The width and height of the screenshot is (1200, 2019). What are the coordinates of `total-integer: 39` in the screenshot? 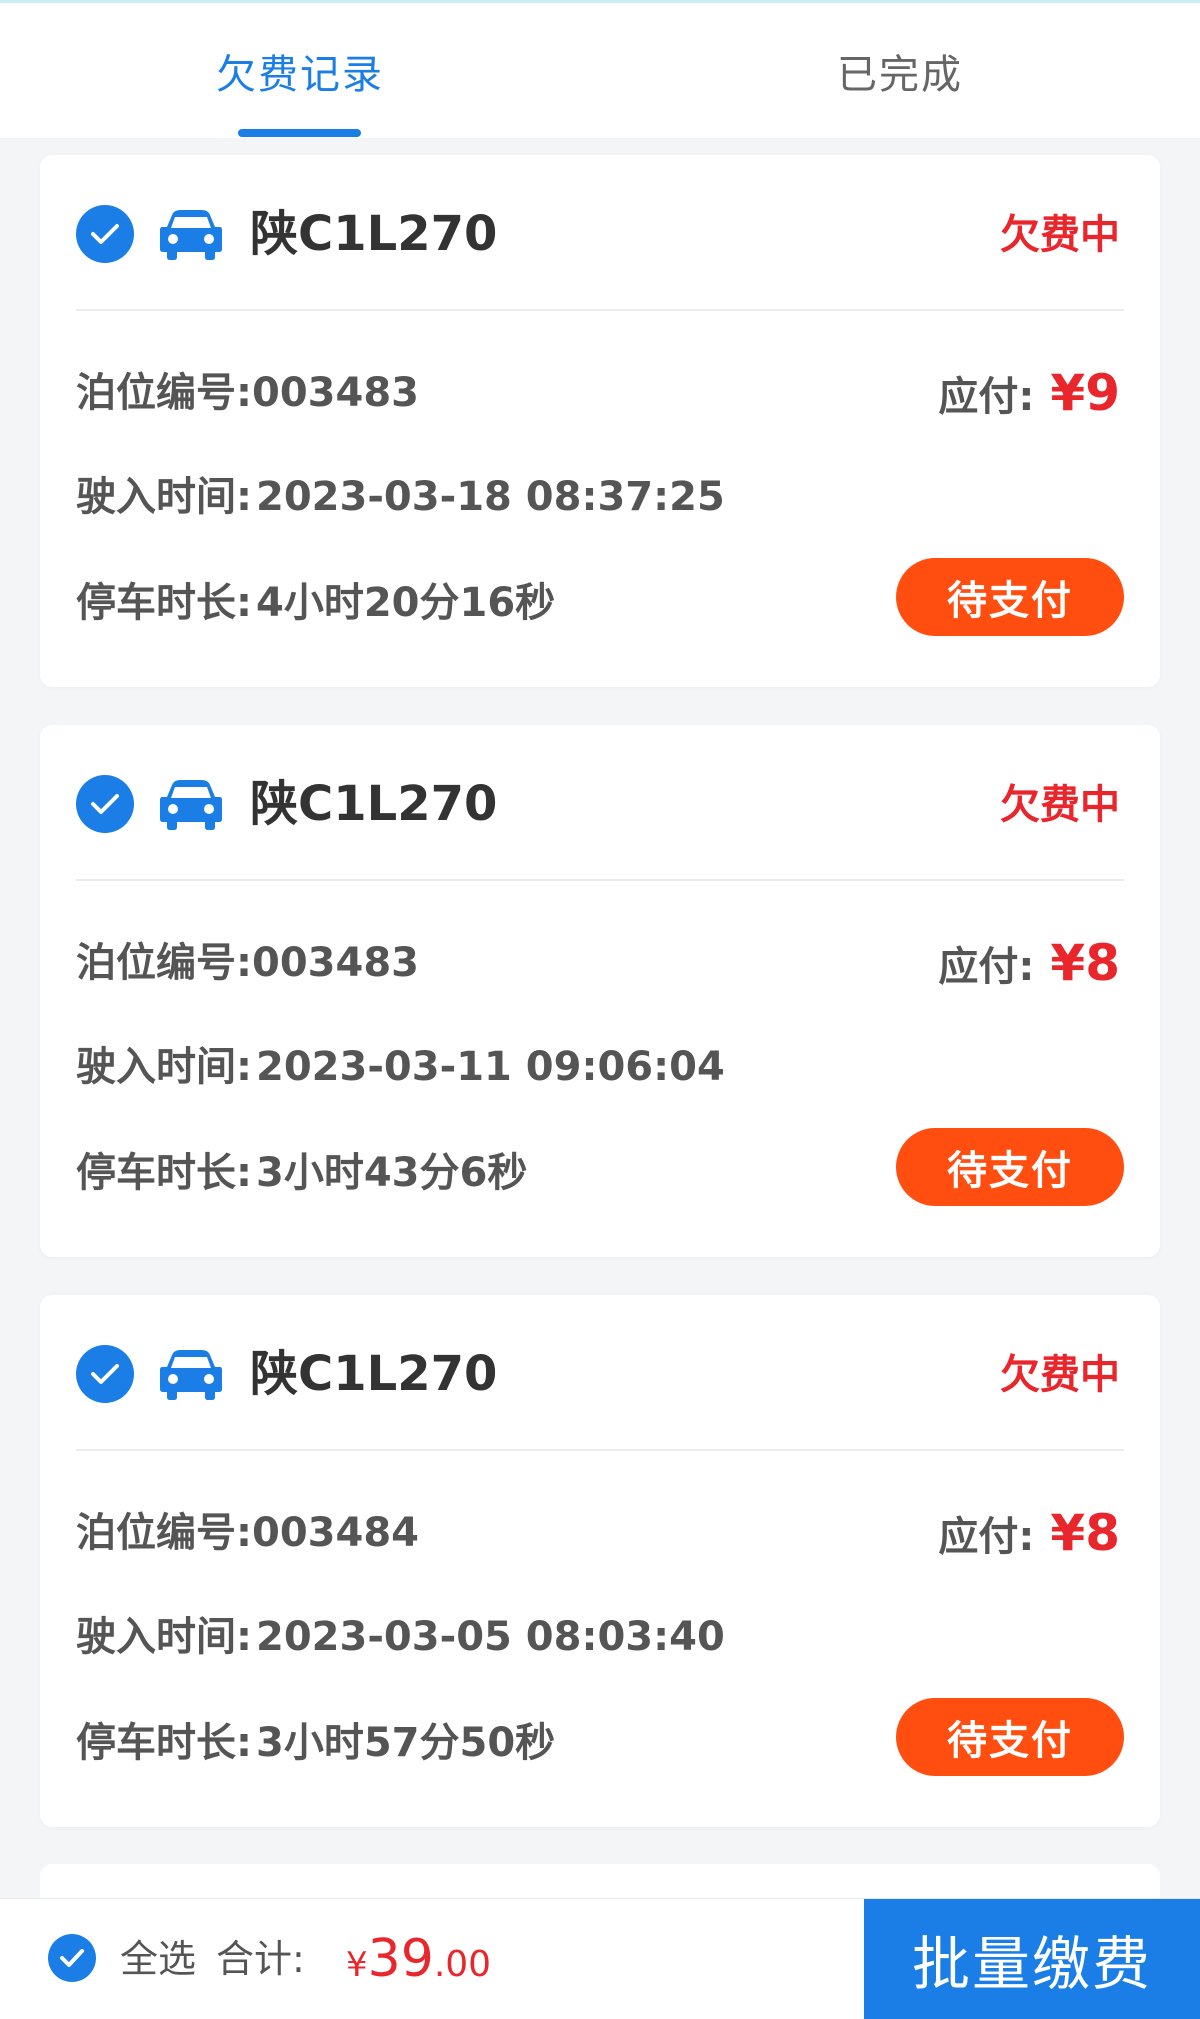 It's located at (400, 1959).